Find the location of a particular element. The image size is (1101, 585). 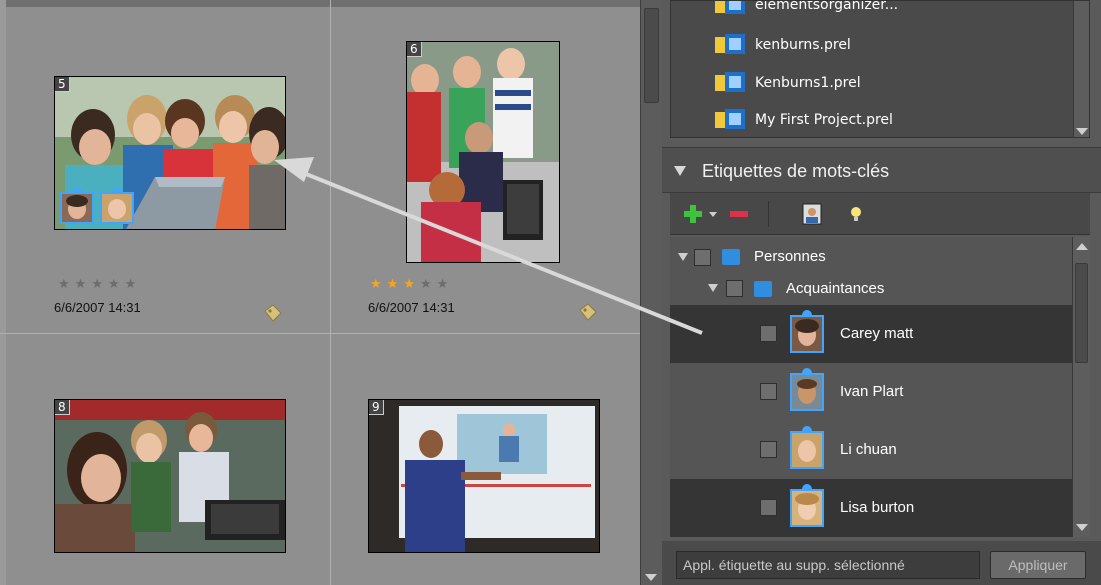

file-item: Kenburns1.prel is located at coordinates (788, 83).